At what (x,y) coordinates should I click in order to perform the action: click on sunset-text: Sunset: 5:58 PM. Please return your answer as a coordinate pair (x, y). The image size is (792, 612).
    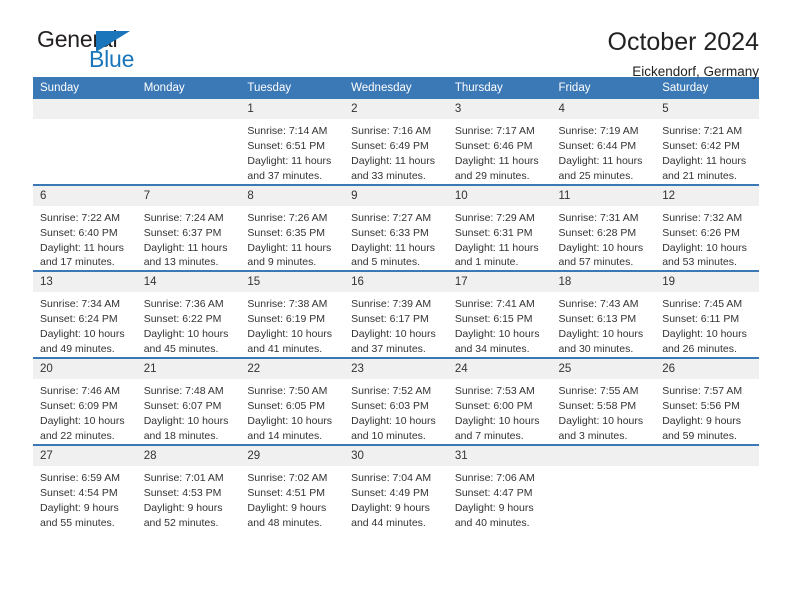
    Looking at the image, I should click on (597, 406).